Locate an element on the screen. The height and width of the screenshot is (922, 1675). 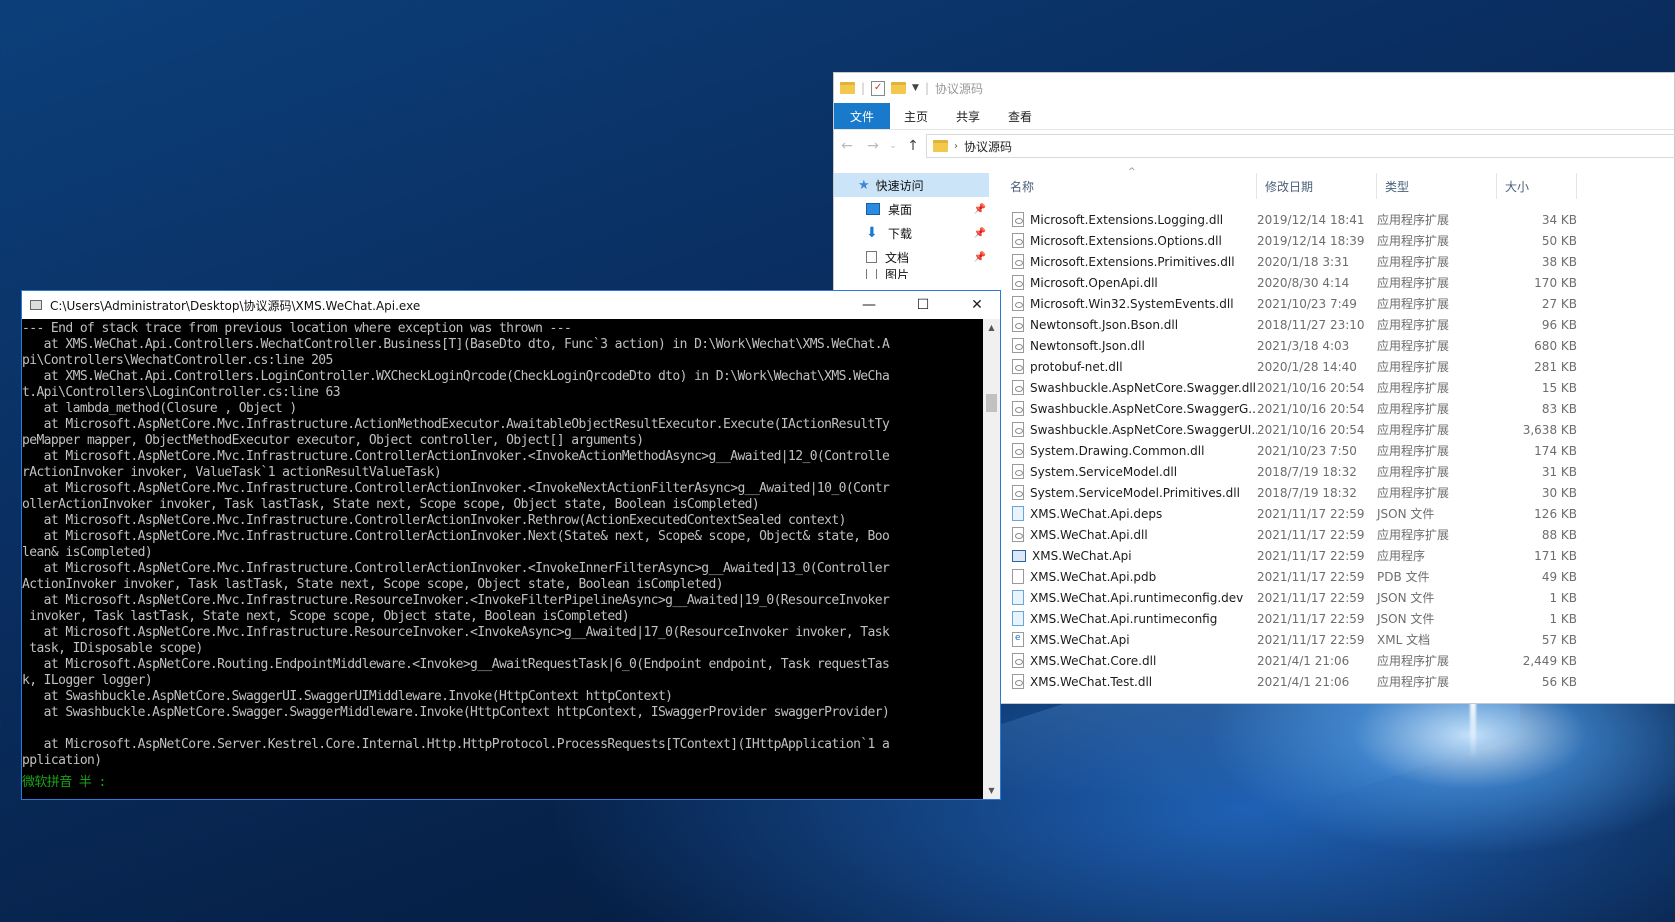
json-file-icon is located at coordinates (1018, 597).